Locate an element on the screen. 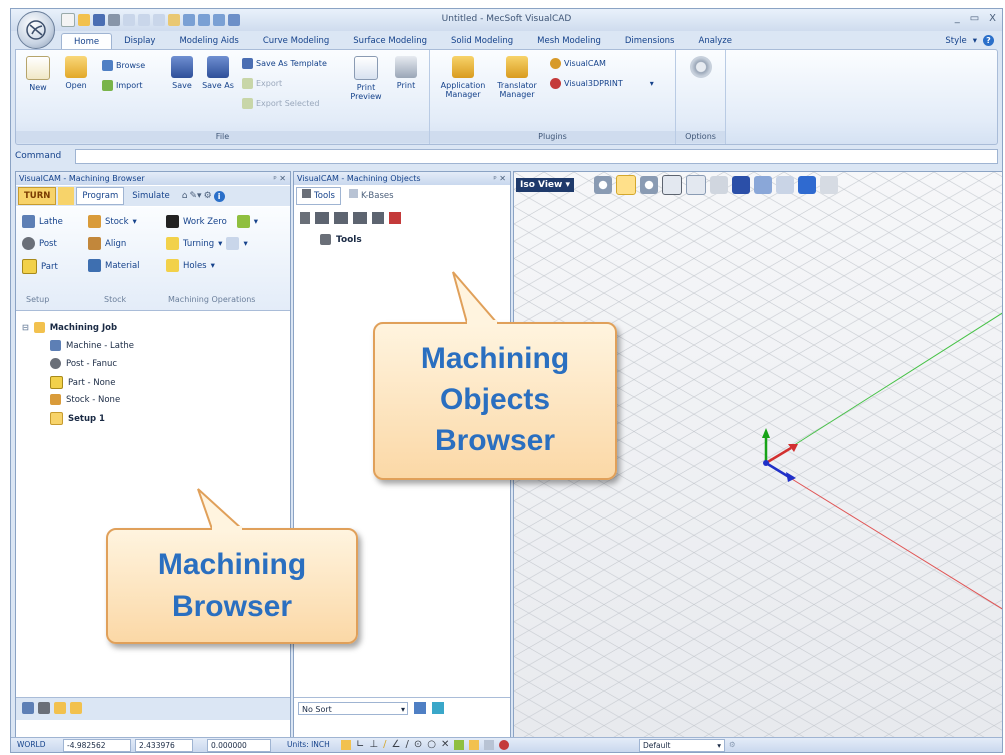 This screenshot has height=755, width=1005. tab-simulate: Simulate is located at coordinates (151, 196).